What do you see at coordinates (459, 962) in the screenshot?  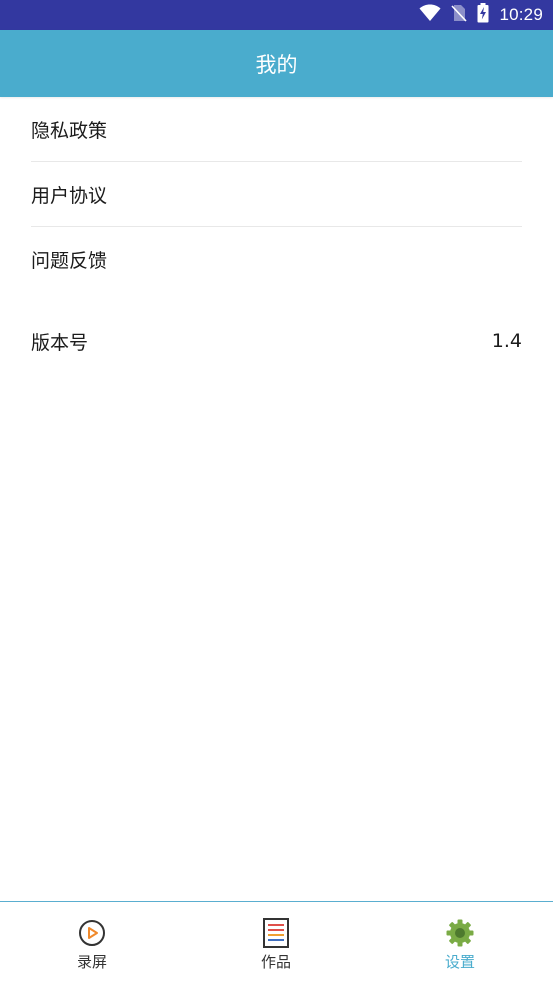 I see `tab-settings-label: 设置` at bounding box center [459, 962].